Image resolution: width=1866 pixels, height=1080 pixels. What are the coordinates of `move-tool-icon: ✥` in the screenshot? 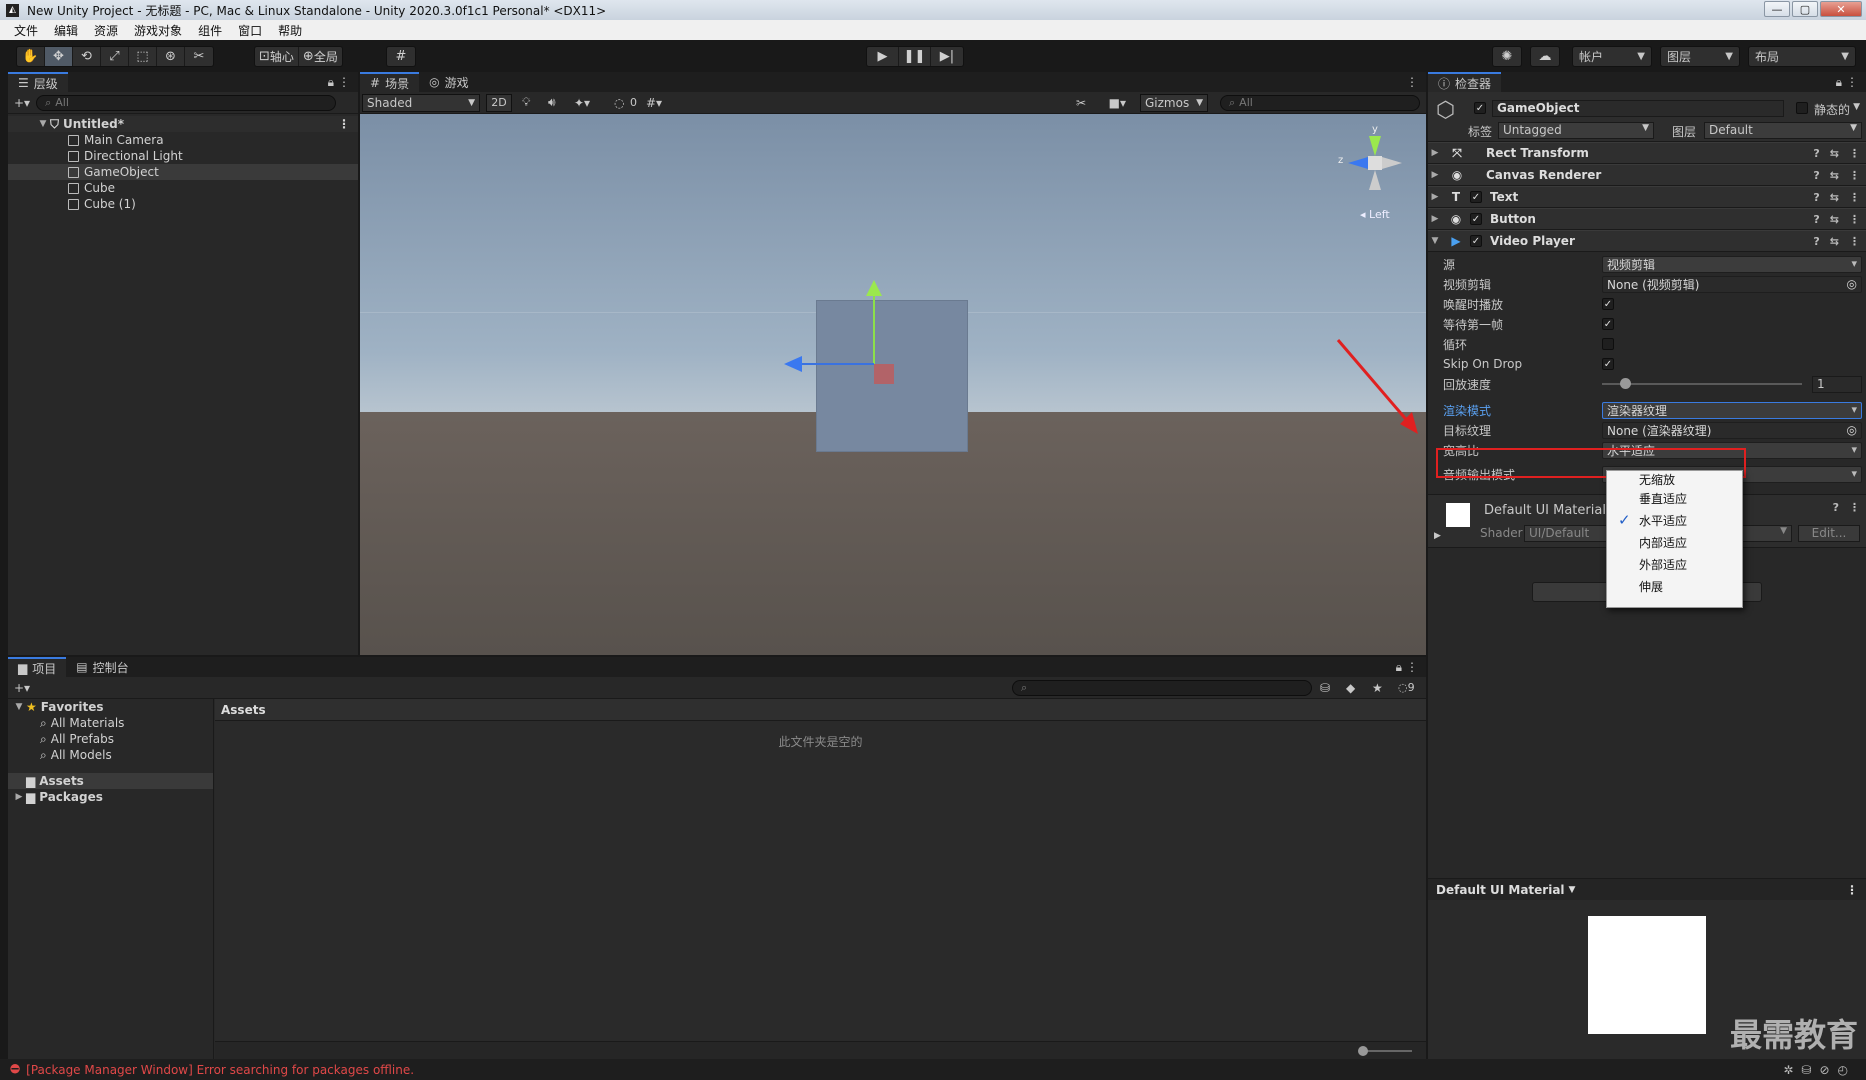 It's located at (59, 56).